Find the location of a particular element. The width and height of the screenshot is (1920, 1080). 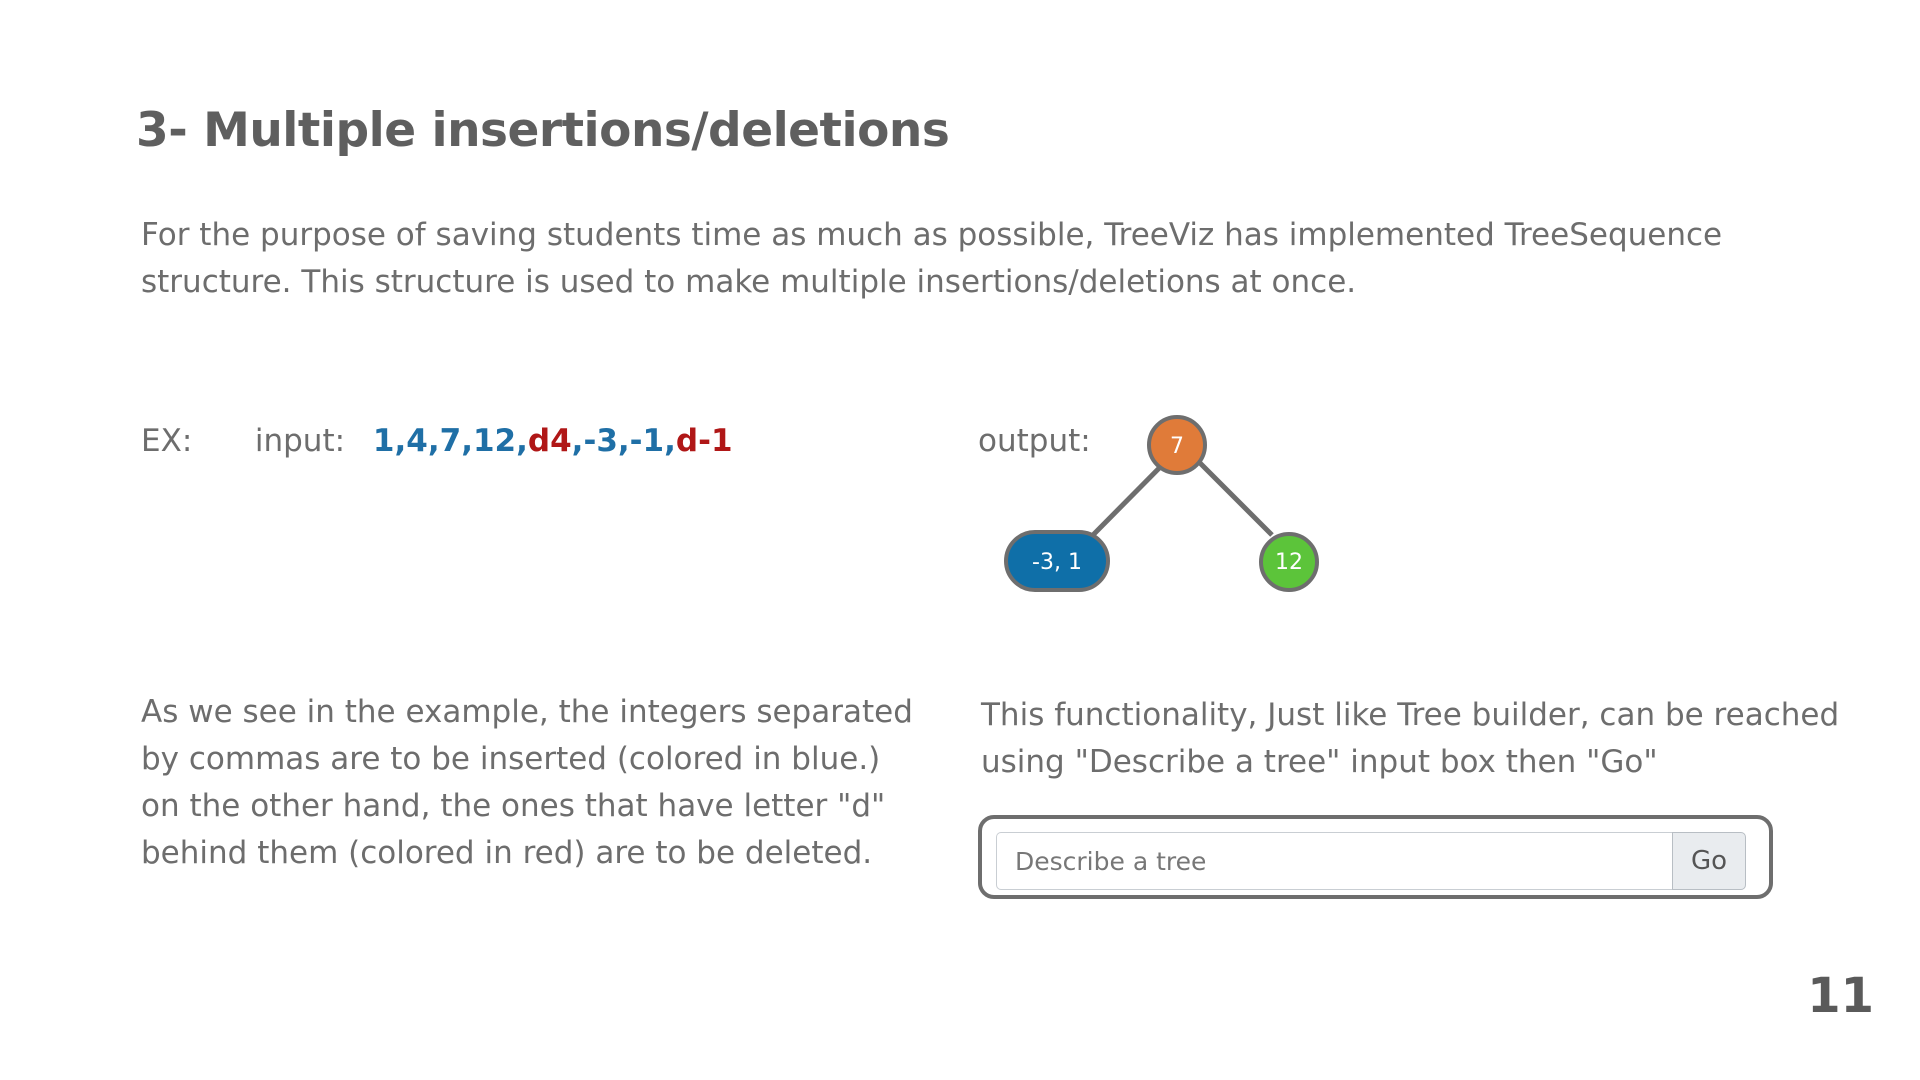

go-button: Go is located at coordinates (1709, 861).